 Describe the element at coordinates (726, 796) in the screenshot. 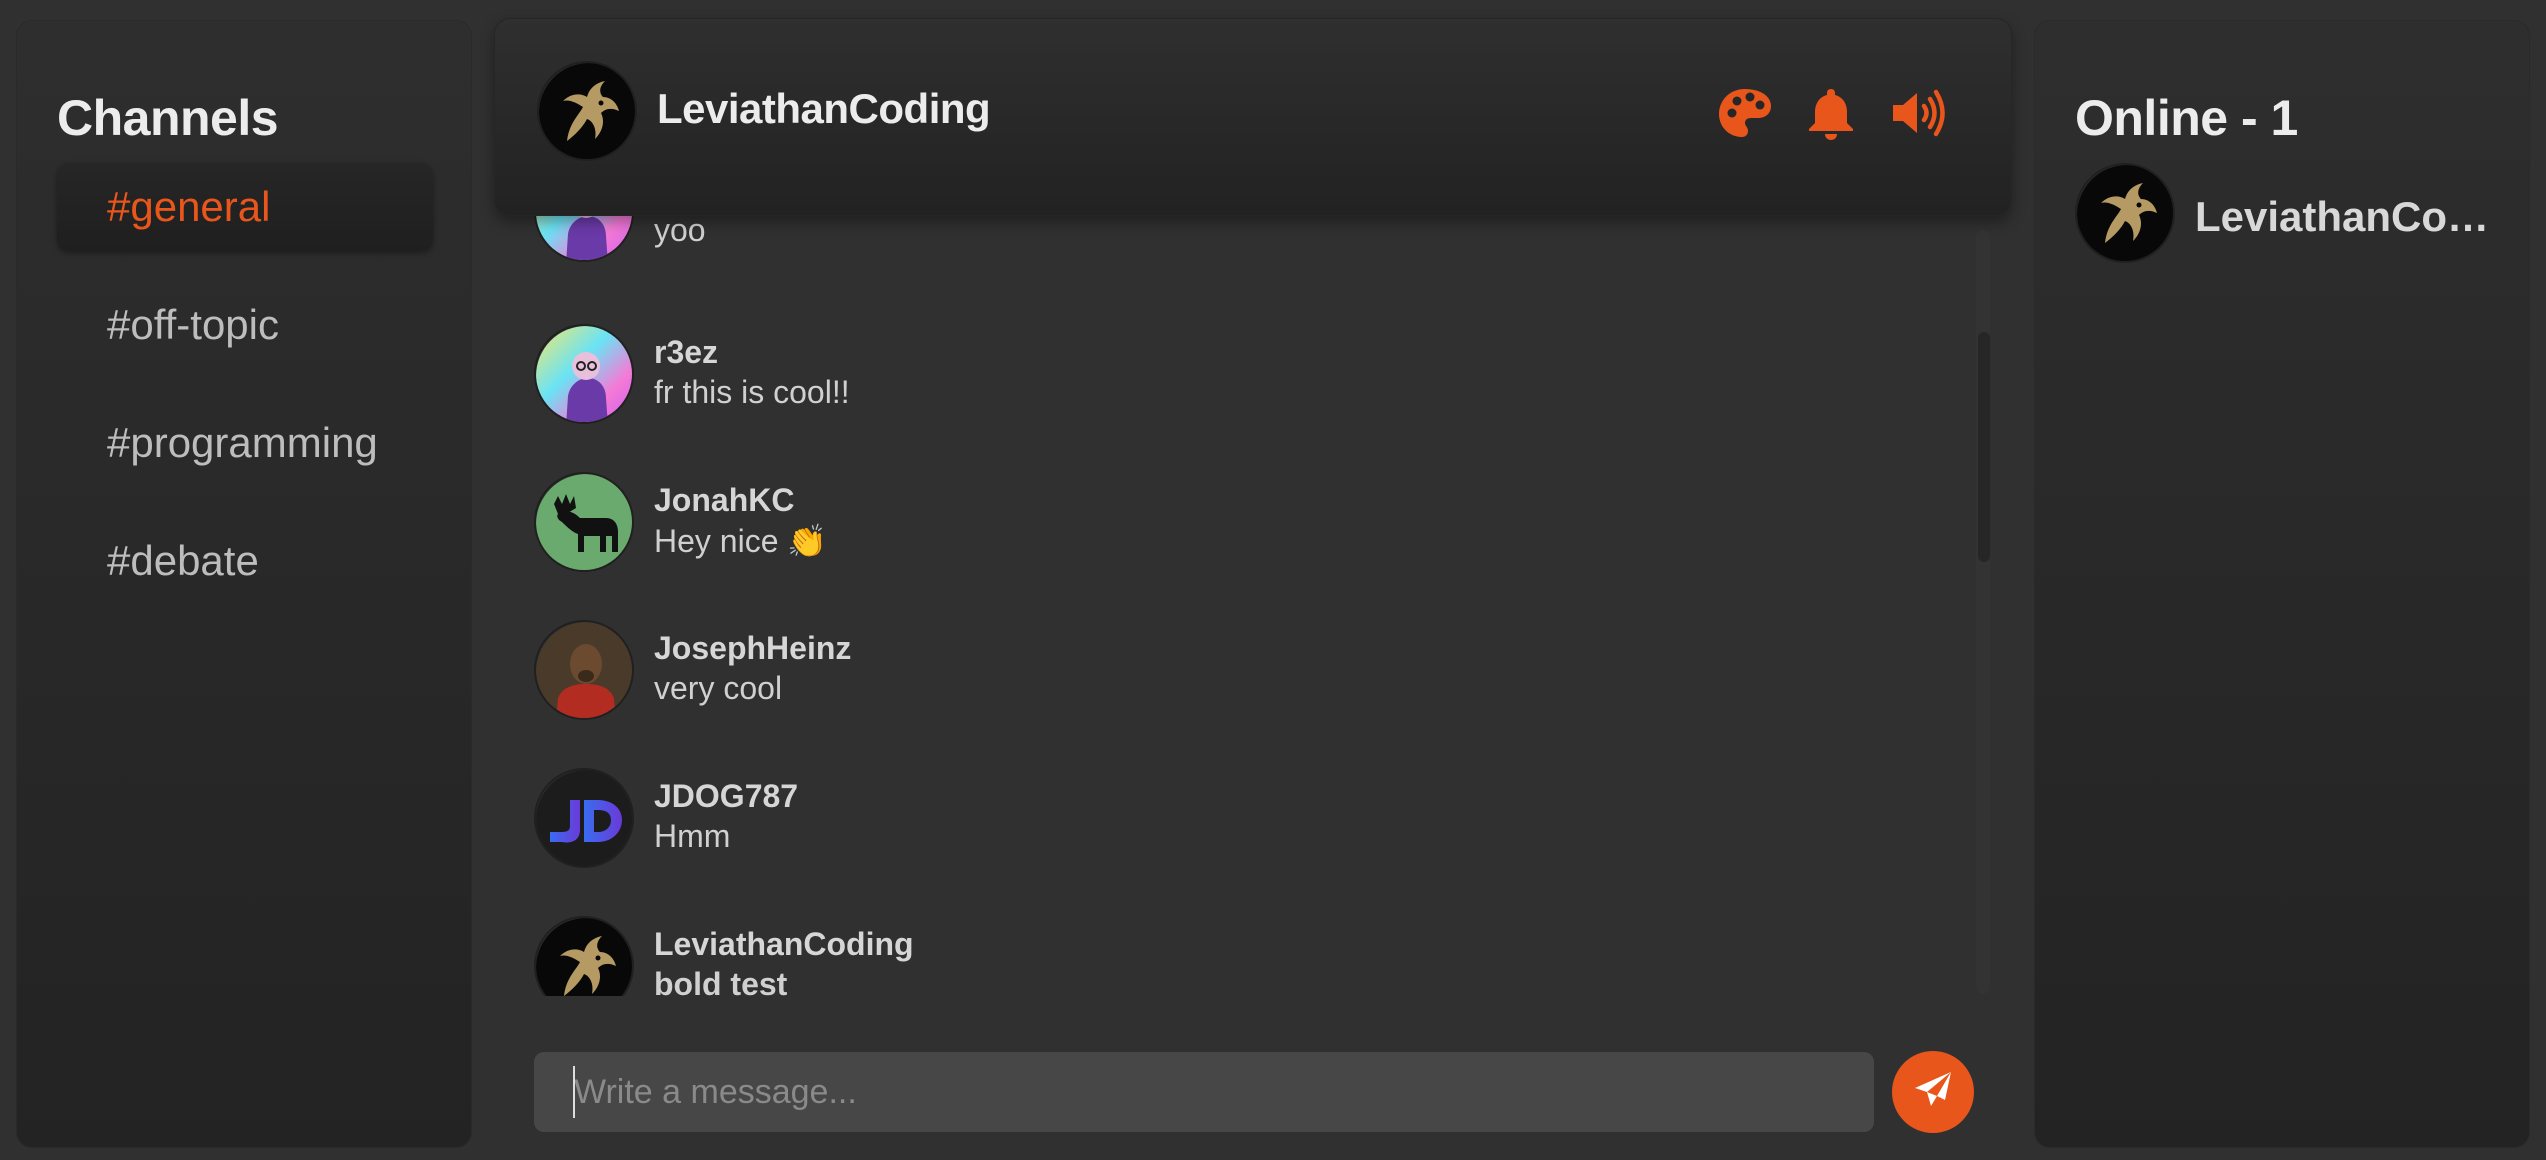

I see `message-author: JDOG787` at that location.